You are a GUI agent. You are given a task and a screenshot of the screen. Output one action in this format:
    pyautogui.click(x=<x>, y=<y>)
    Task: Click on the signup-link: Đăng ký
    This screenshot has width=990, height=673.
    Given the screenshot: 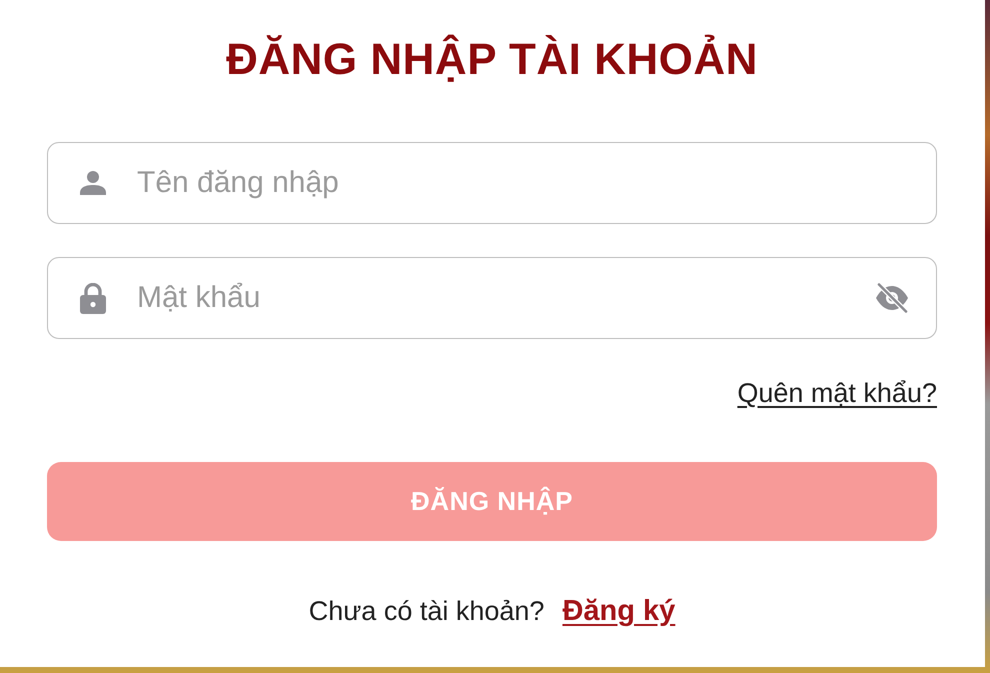 What is the action you would take?
    pyautogui.click(x=619, y=611)
    